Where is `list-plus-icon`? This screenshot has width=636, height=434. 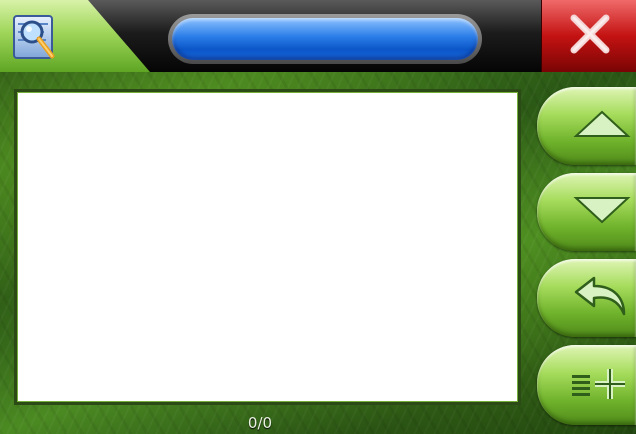 list-plus-icon is located at coordinates (587, 385).